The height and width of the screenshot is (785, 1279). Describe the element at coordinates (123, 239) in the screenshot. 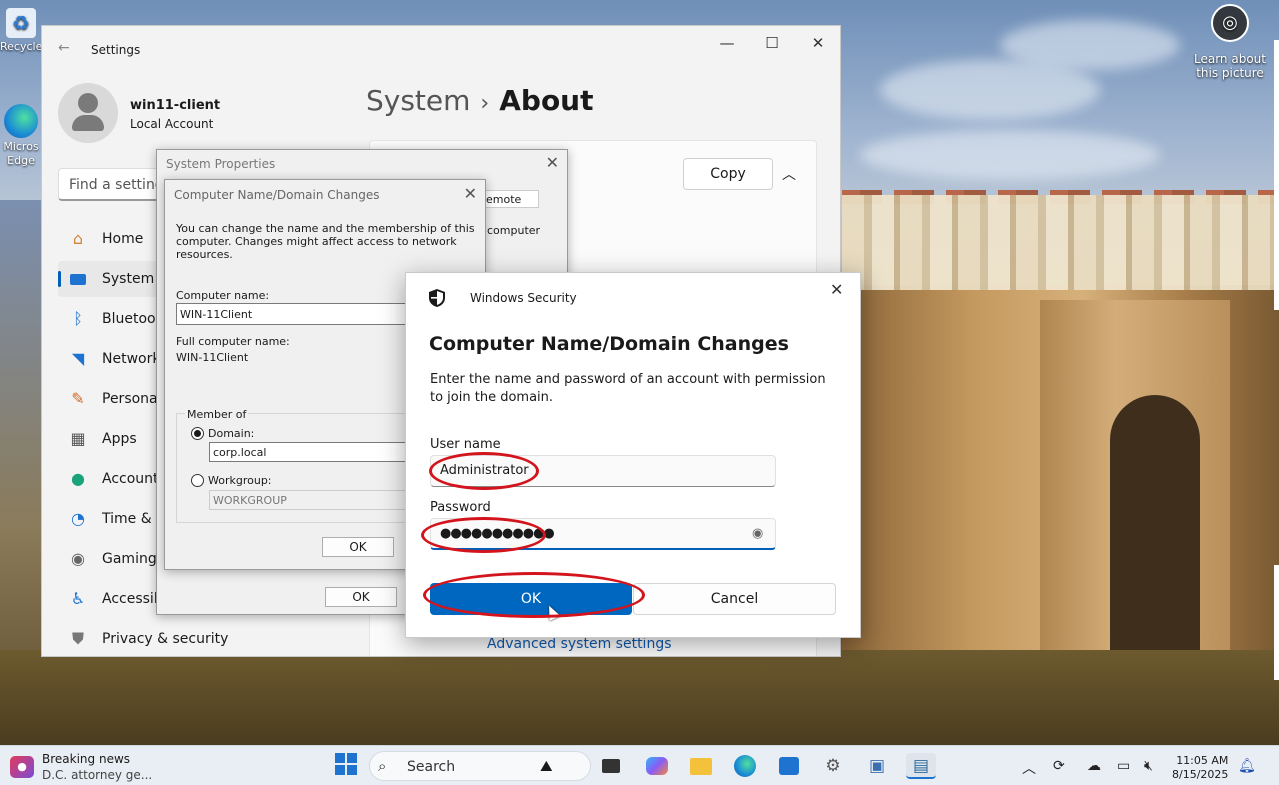

I see `nav-label: Home` at that location.